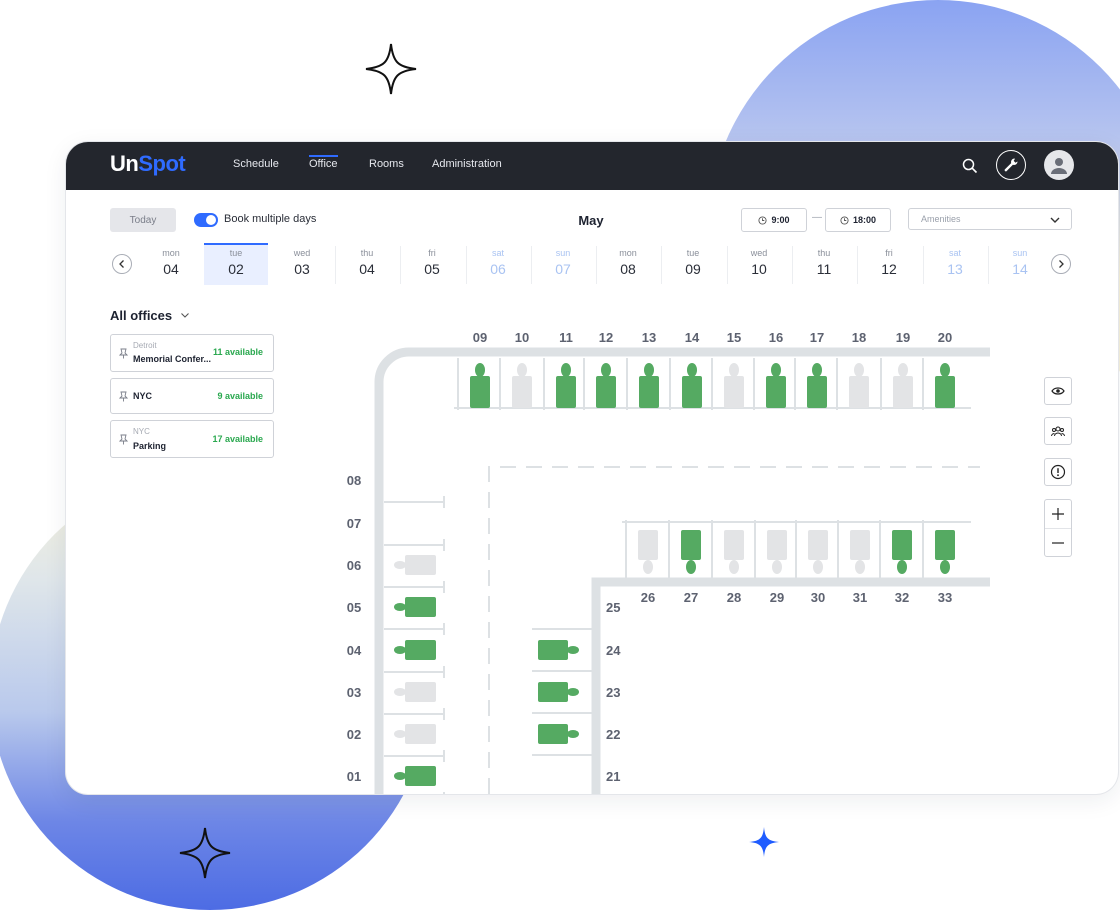 This screenshot has width=1120, height=910. I want to click on day-mon-04: mon 04, so click(171, 264).